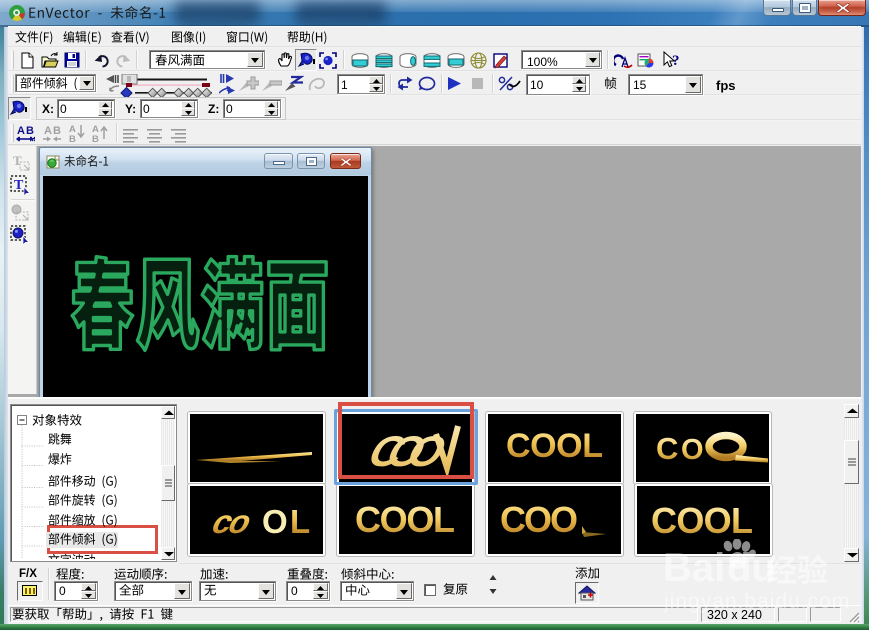  I want to click on svg-text: COO, so click(539, 519).